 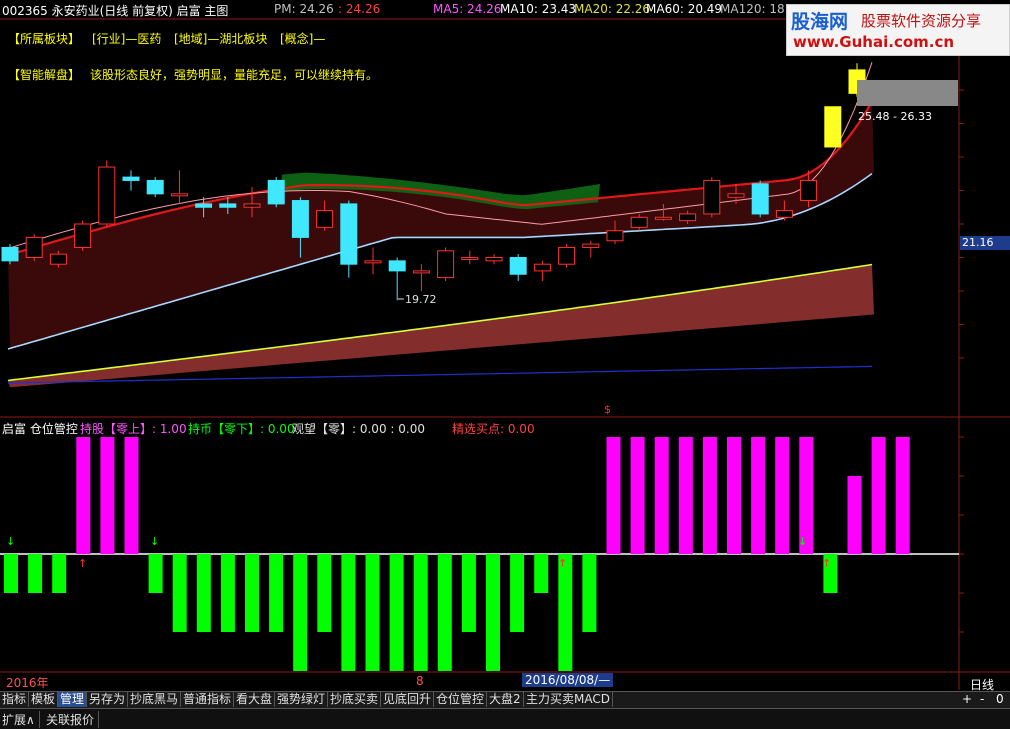 I want to click on indicator-name: 启富 仓位管控, so click(x=40, y=428).